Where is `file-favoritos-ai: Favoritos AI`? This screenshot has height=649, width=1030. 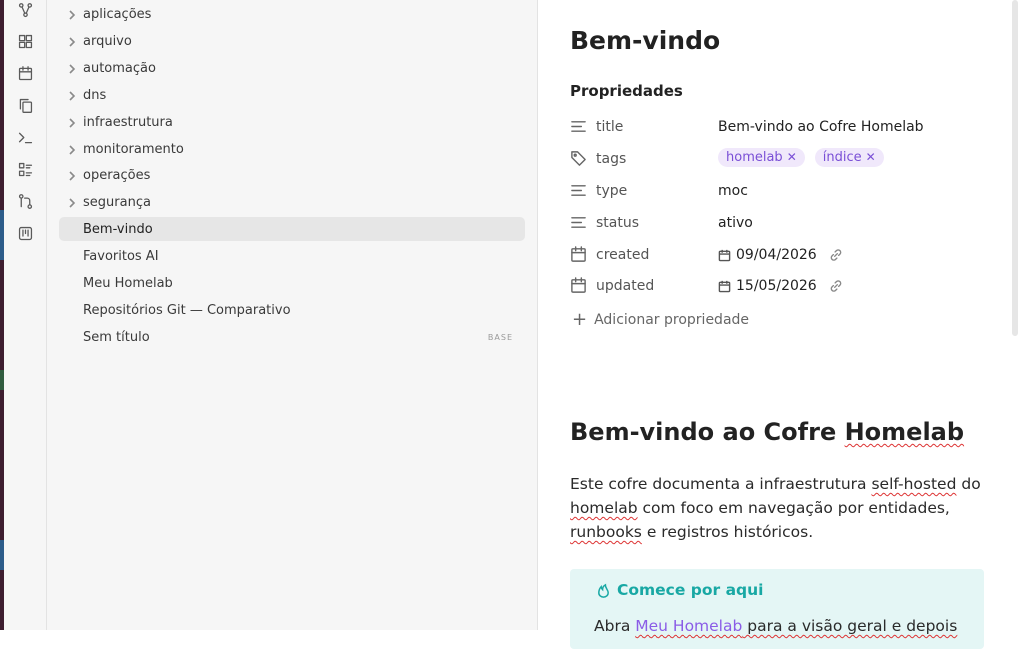 file-favoritos-ai: Favoritos AI is located at coordinates (292, 256).